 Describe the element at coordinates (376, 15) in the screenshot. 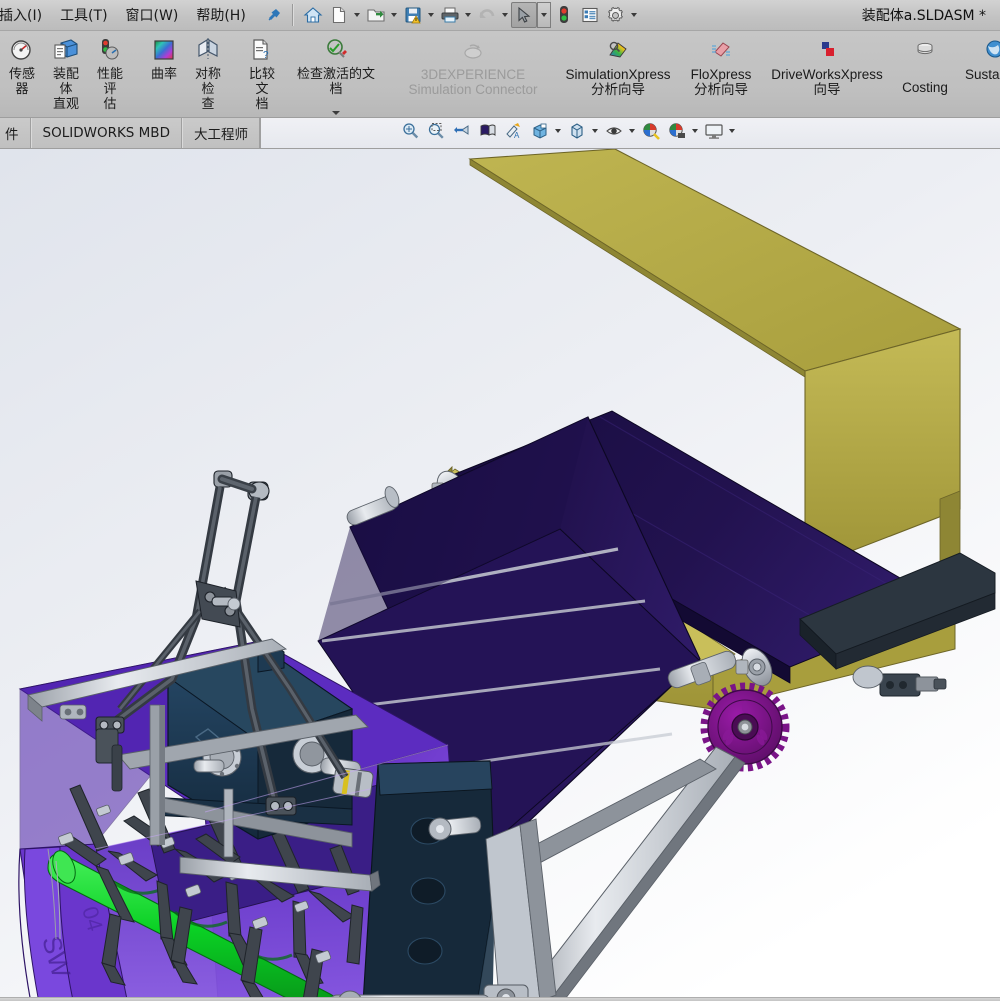

I see `open-button` at that location.